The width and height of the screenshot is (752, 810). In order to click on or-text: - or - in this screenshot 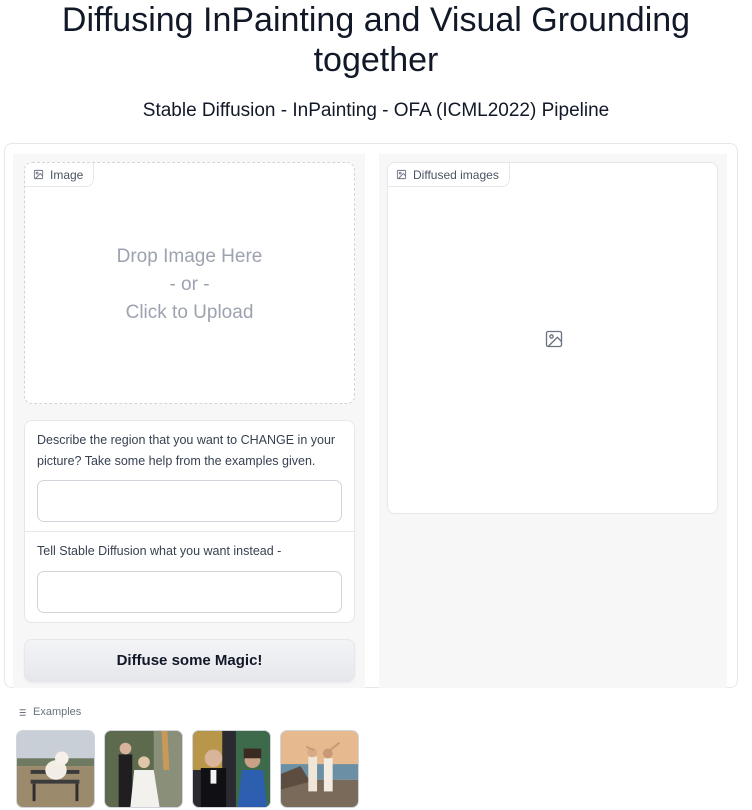, I will do `click(189, 284)`.